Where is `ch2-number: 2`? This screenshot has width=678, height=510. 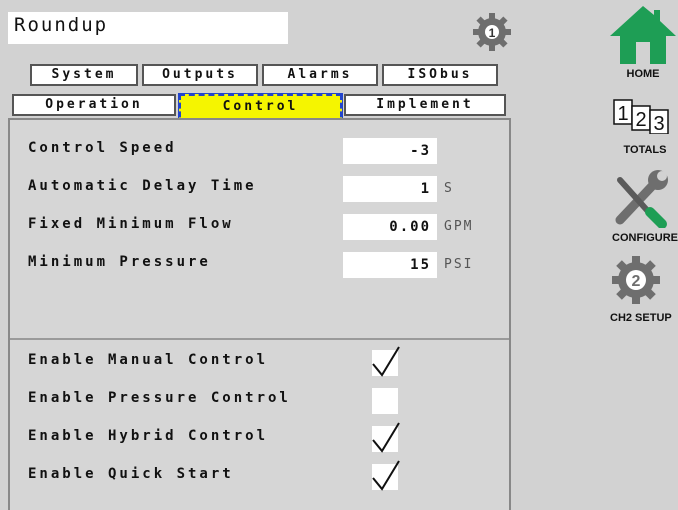 ch2-number: 2 is located at coordinates (636, 281).